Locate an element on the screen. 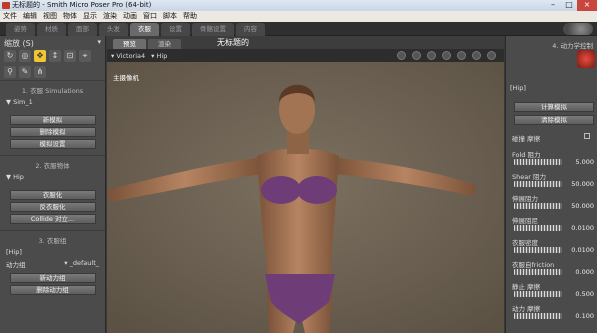 This screenshot has height=333, width=597. cloth-group-label: [Hip] is located at coordinates (14, 252).